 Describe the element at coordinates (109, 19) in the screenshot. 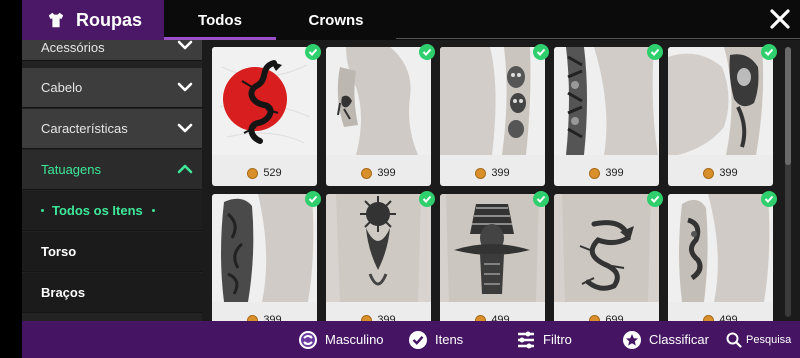

I see `page-title: Roupas` at that location.